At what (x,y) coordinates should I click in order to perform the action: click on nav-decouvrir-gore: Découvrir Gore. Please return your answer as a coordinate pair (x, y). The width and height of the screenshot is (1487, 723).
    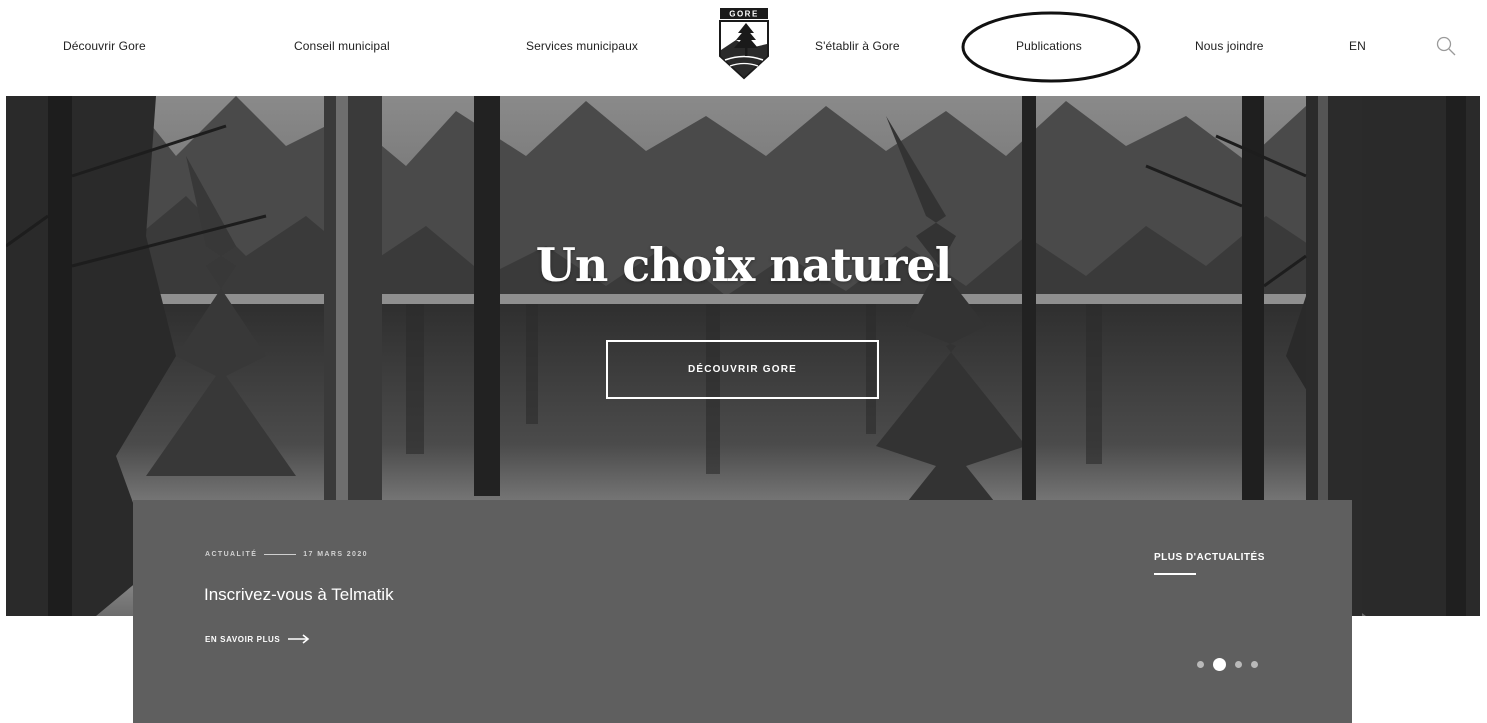
    Looking at the image, I should click on (104, 46).